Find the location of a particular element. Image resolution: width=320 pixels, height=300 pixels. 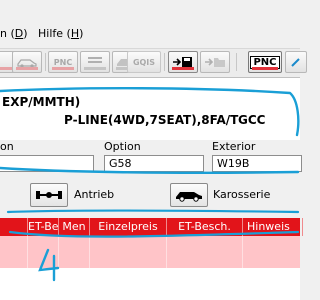

gqis-label: GQIS is located at coordinates (144, 62).